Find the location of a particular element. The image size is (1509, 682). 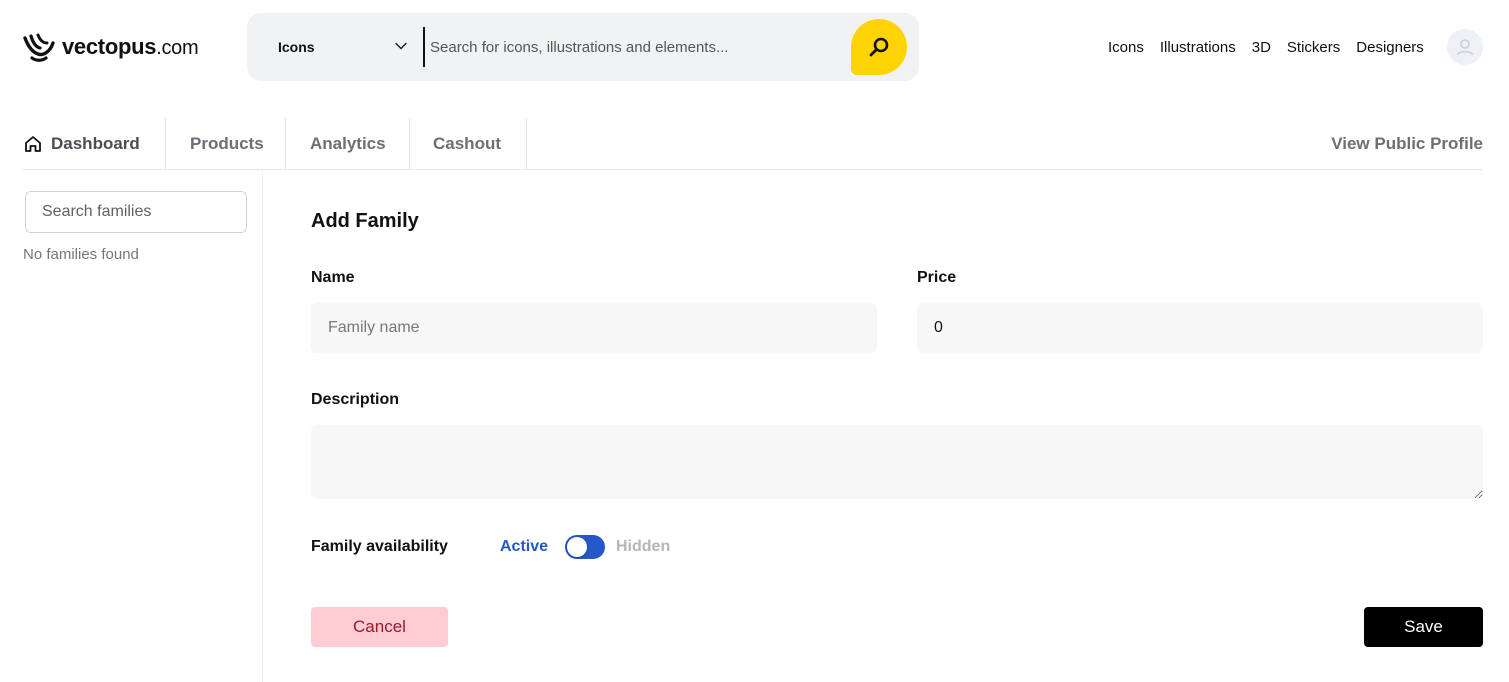

tab-dashboard-label: Dashboard is located at coordinates (95, 143).